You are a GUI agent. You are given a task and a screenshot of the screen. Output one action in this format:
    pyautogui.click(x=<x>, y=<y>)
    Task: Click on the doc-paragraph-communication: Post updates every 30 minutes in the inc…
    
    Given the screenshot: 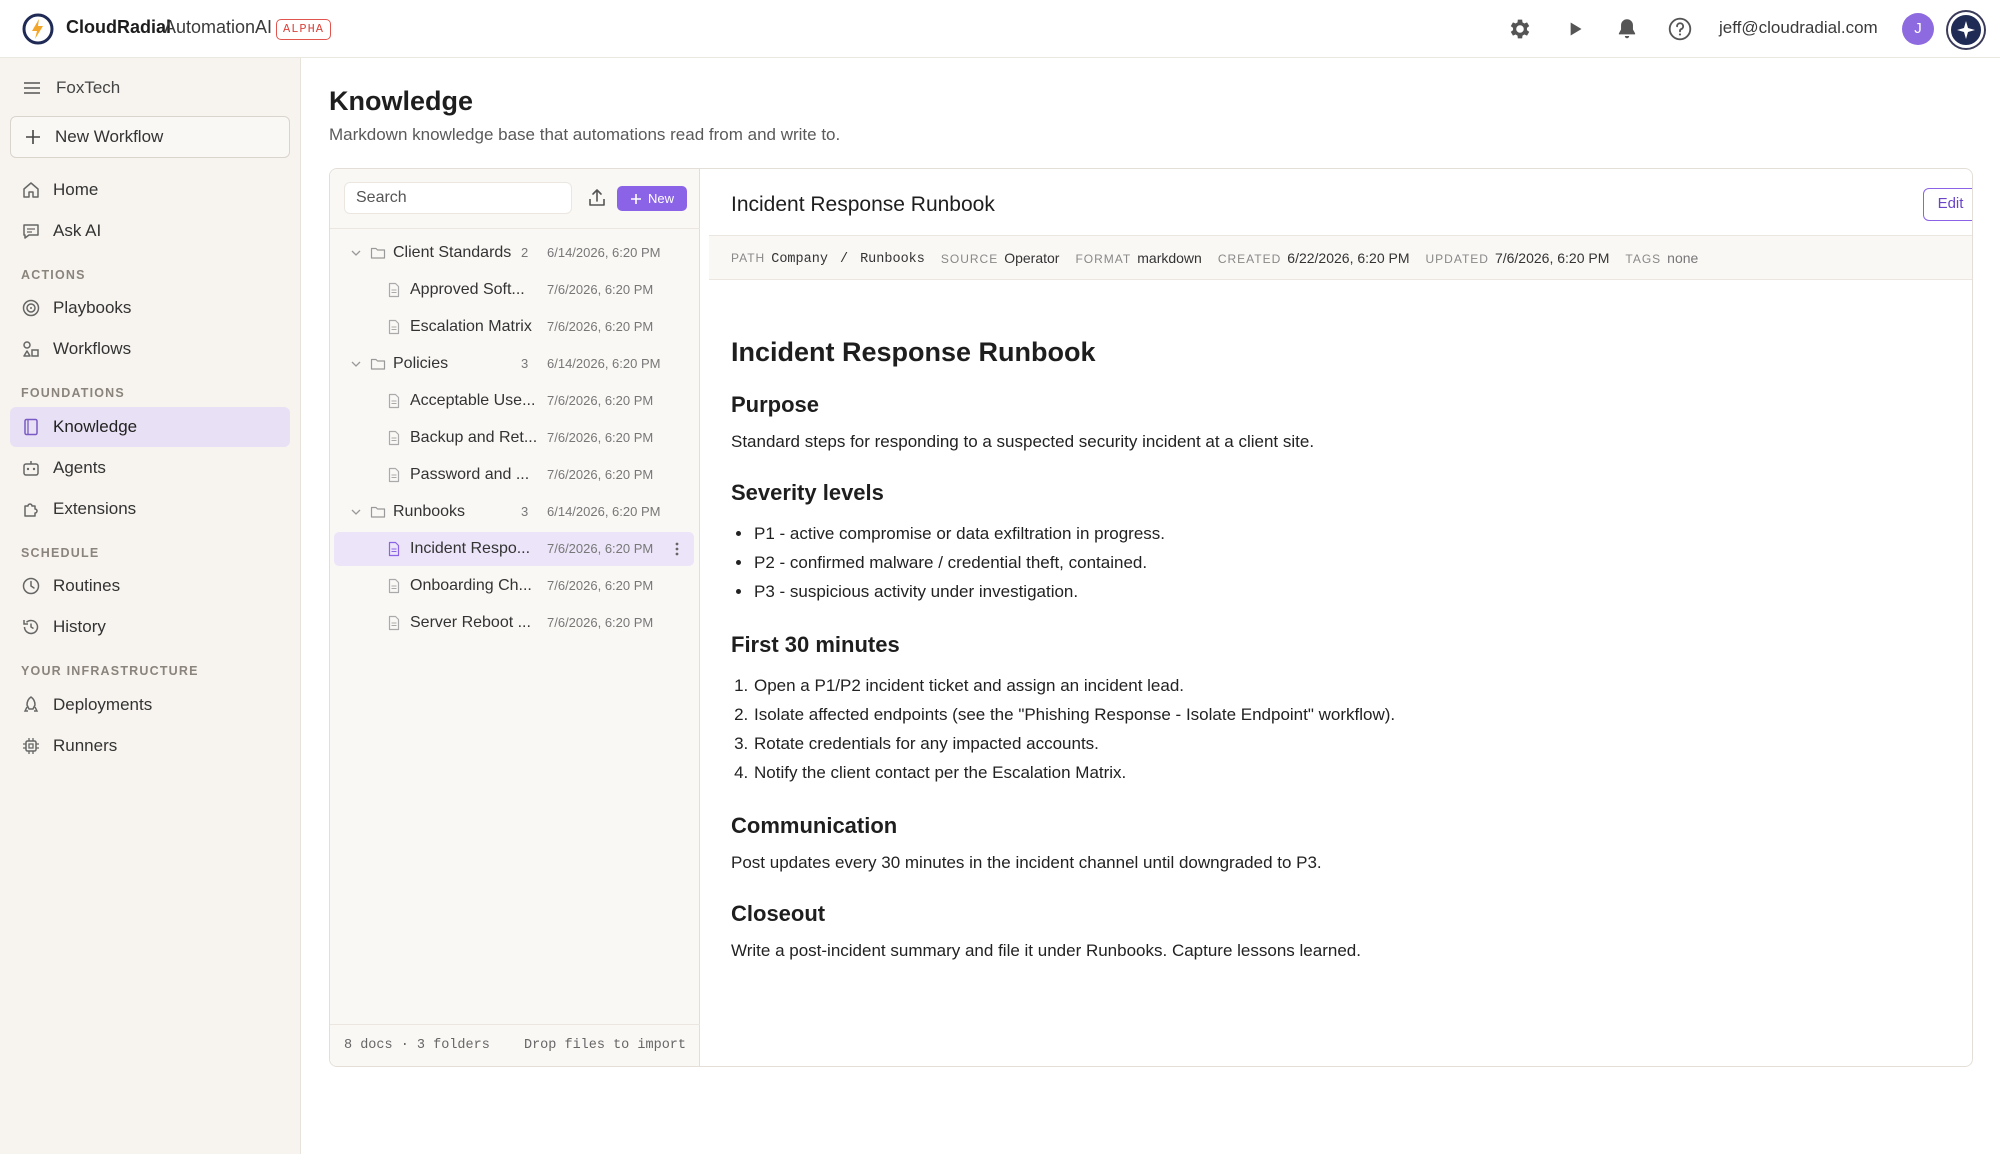 What is the action you would take?
    pyautogui.click(x=1026, y=862)
    